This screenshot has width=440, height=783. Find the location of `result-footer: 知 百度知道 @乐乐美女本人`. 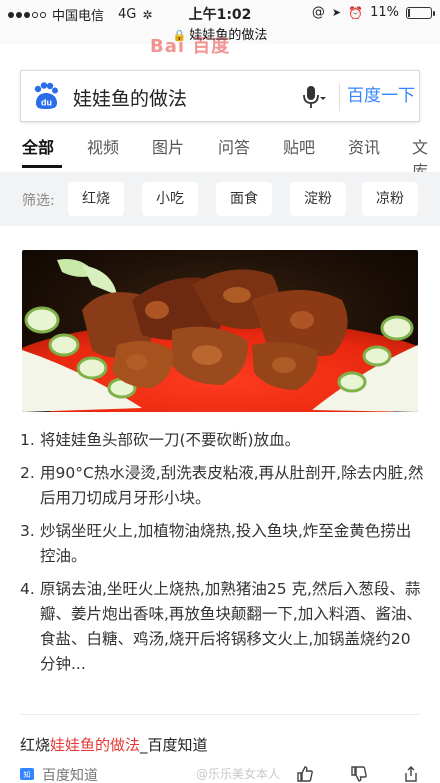

result-footer: 知 百度知道 @乐乐美女本人 is located at coordinates (220, 774).